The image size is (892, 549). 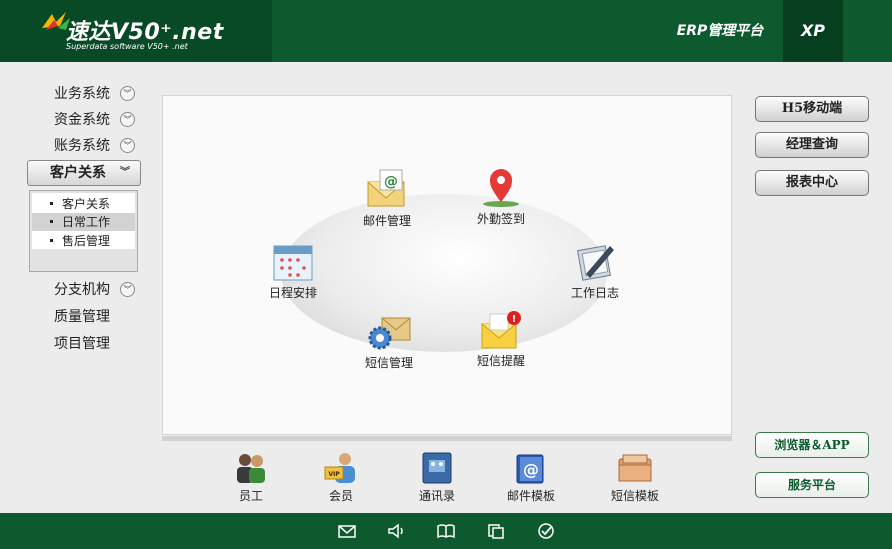 What do you see at coordinates (720, 31) in the screenshot?
I see `platform-title: ERP管理平台` at bounding box center [720, 31].